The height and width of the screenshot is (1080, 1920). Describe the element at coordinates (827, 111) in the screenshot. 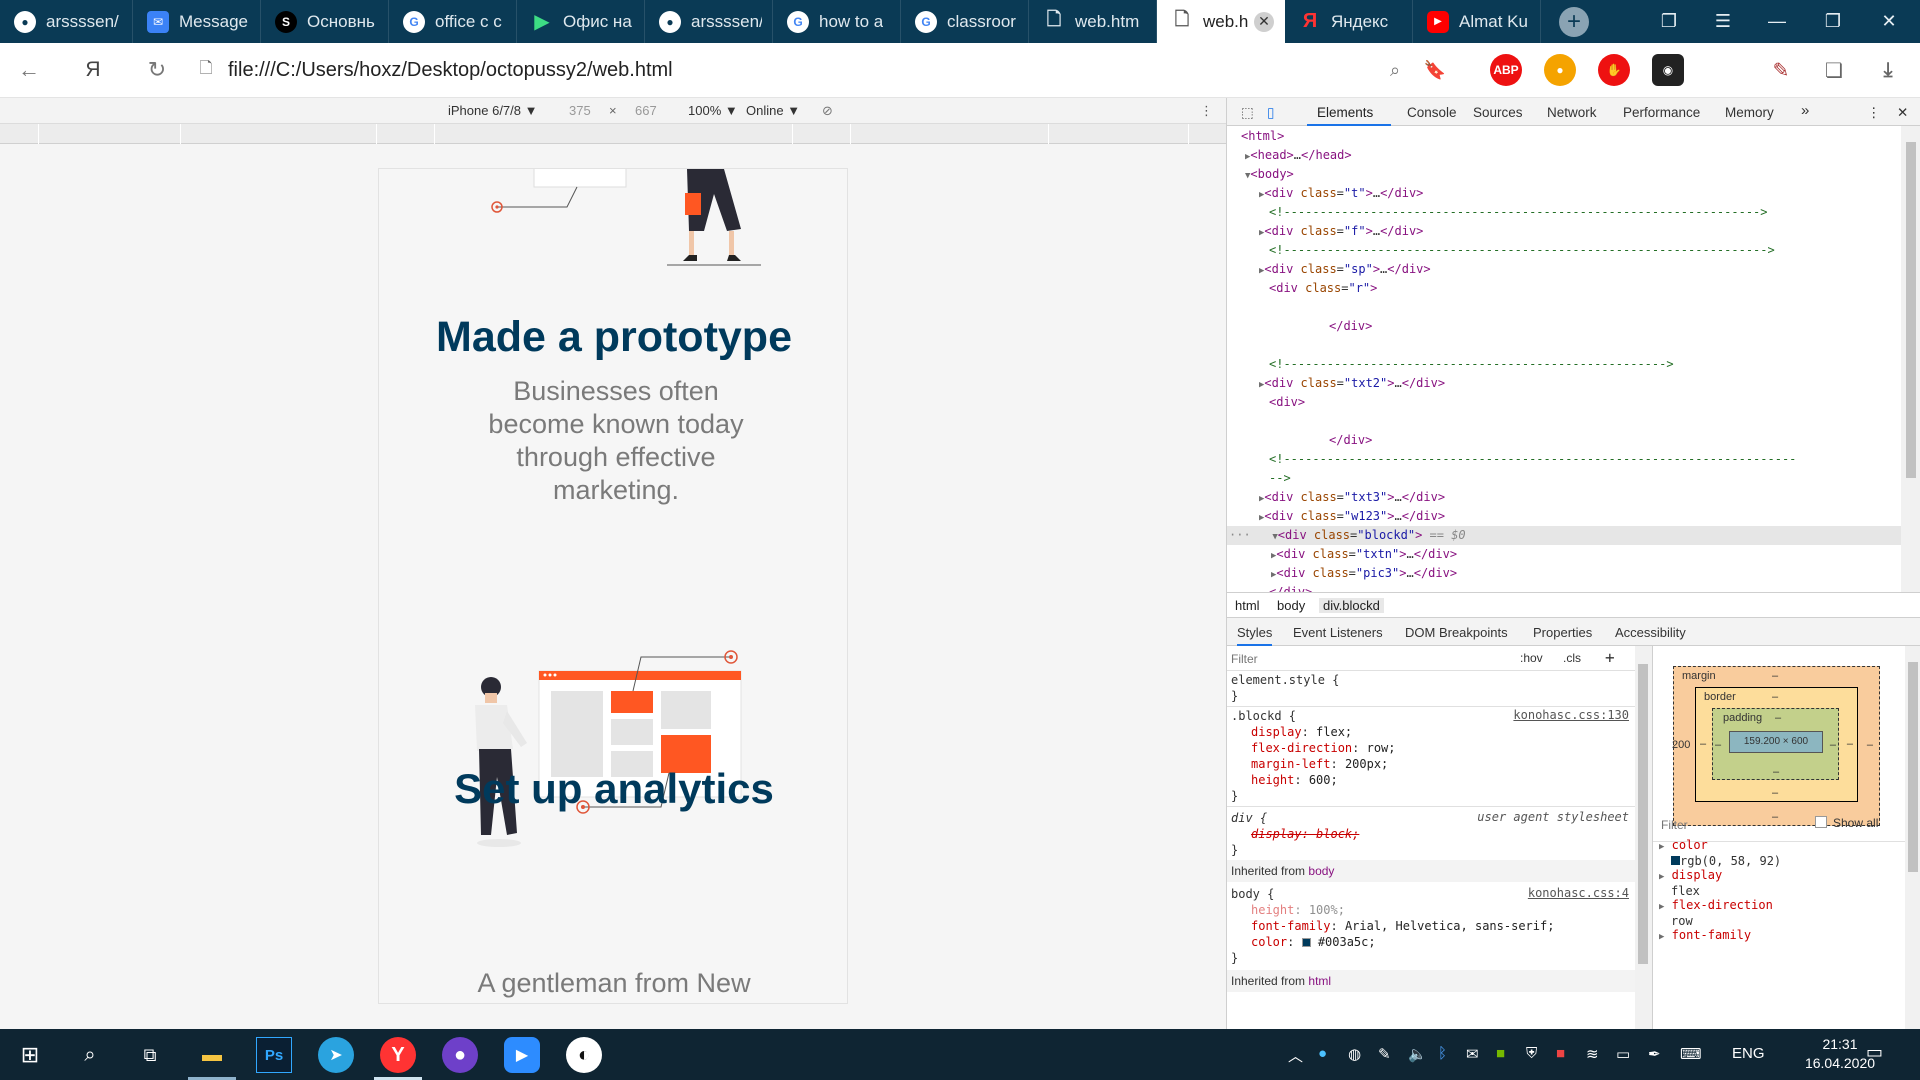

I see `rotate-icon: ⊘` at that location.